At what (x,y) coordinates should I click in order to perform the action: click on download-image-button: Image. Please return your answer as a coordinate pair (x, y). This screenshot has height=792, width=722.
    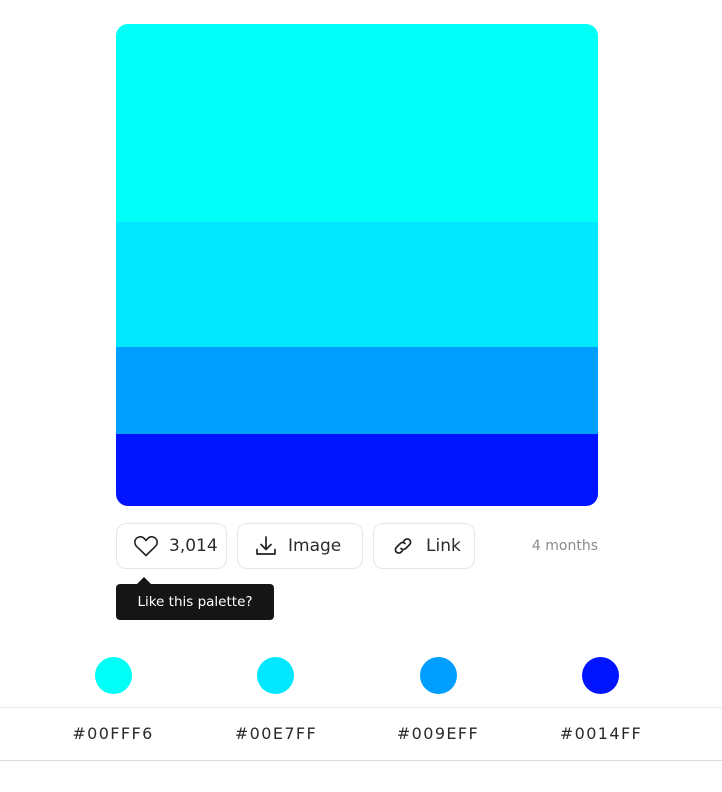
    Looking at the image, I should click on (300, 546).